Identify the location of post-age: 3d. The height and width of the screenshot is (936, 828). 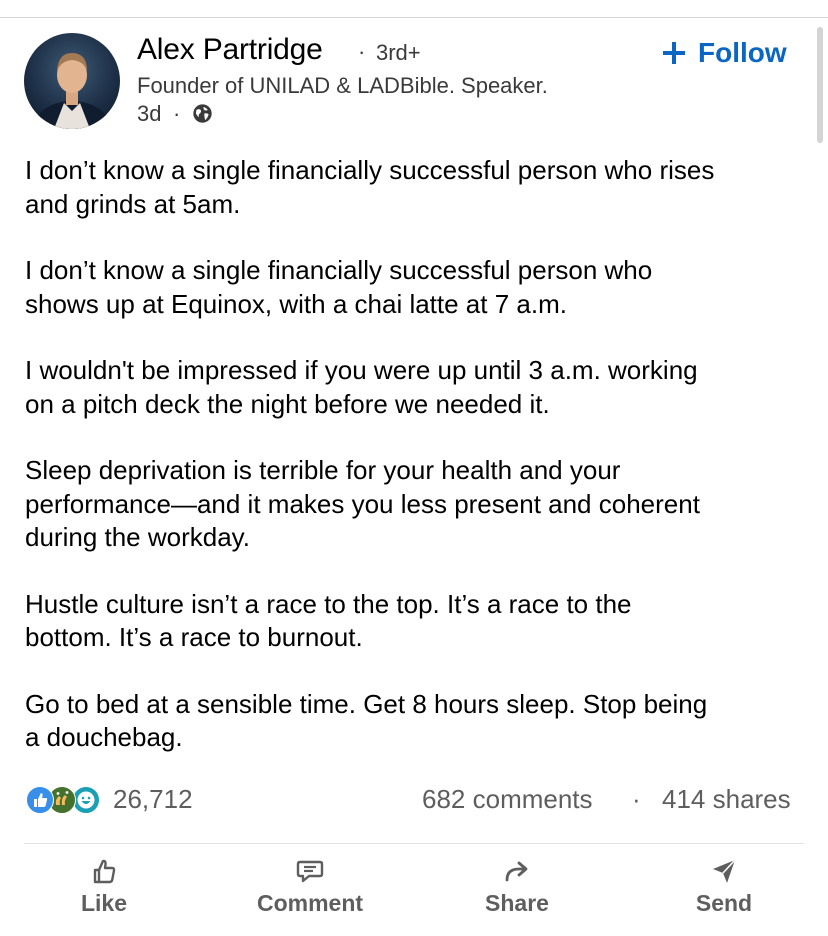
(149, 113).